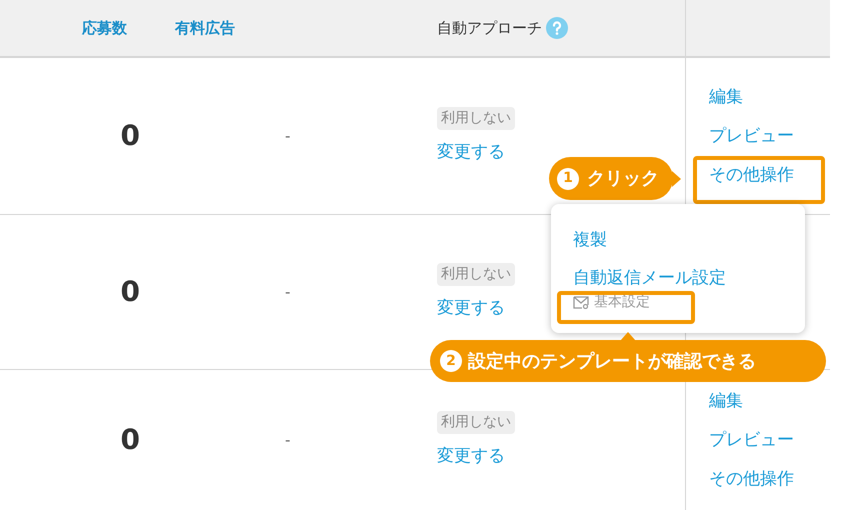  What do you see at coordinates (581, 302) in the screenshot?
I see `mail-icon` at bounding box center [581, 302].